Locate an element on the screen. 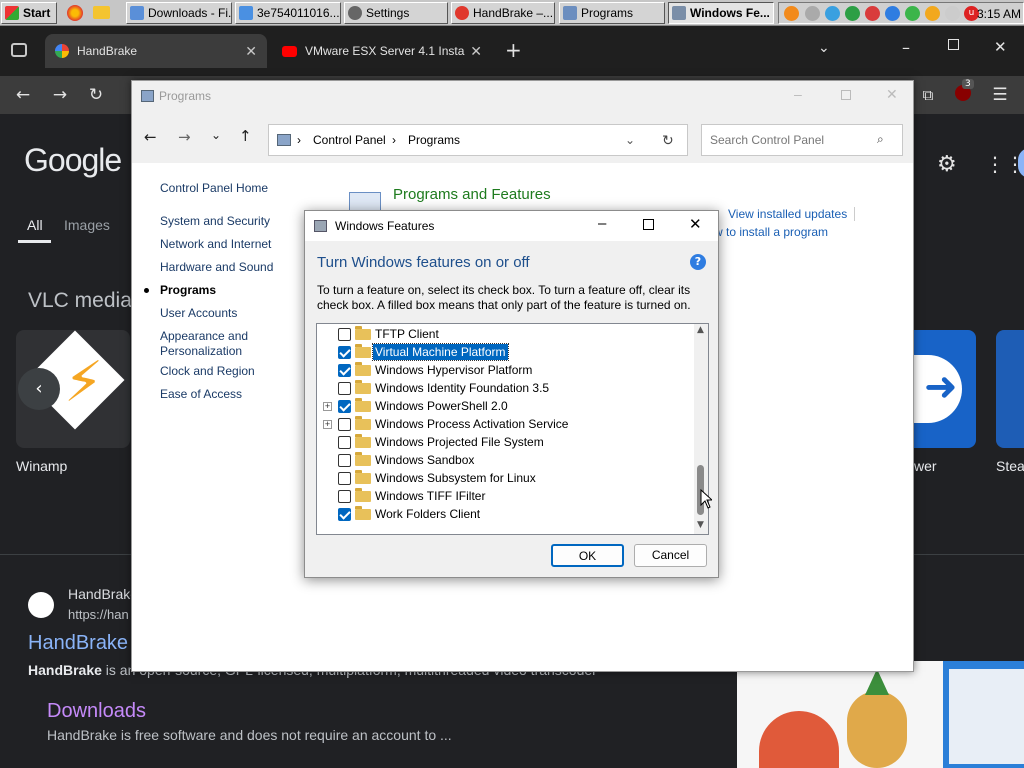 The image size is (1024, 768). feature-row: Windows TIFF IFilter is located at coordinates (507, 496).